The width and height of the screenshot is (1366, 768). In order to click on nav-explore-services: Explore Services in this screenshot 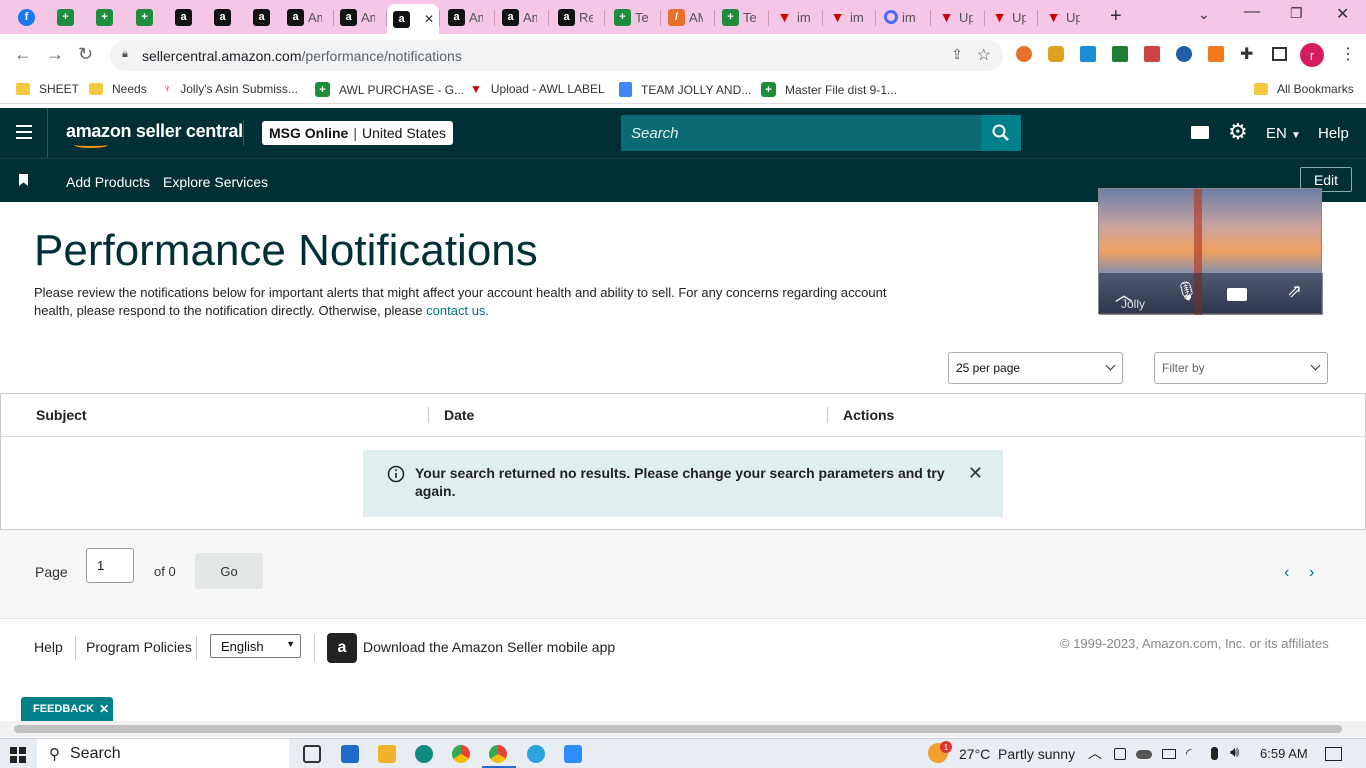, I will do `click(215, 182)`.